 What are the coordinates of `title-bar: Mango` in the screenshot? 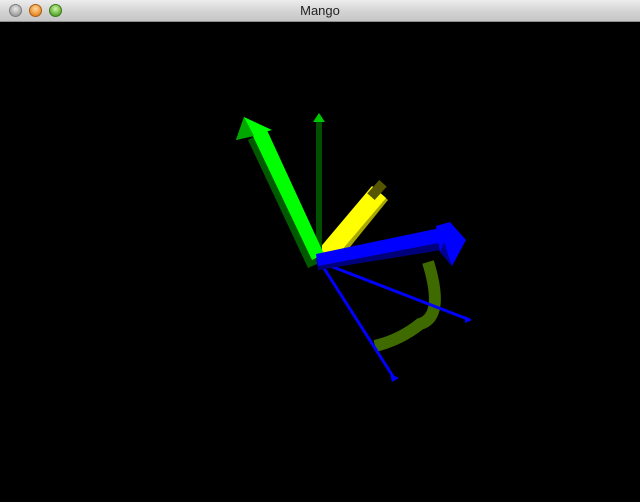 It's located at (320, 11).